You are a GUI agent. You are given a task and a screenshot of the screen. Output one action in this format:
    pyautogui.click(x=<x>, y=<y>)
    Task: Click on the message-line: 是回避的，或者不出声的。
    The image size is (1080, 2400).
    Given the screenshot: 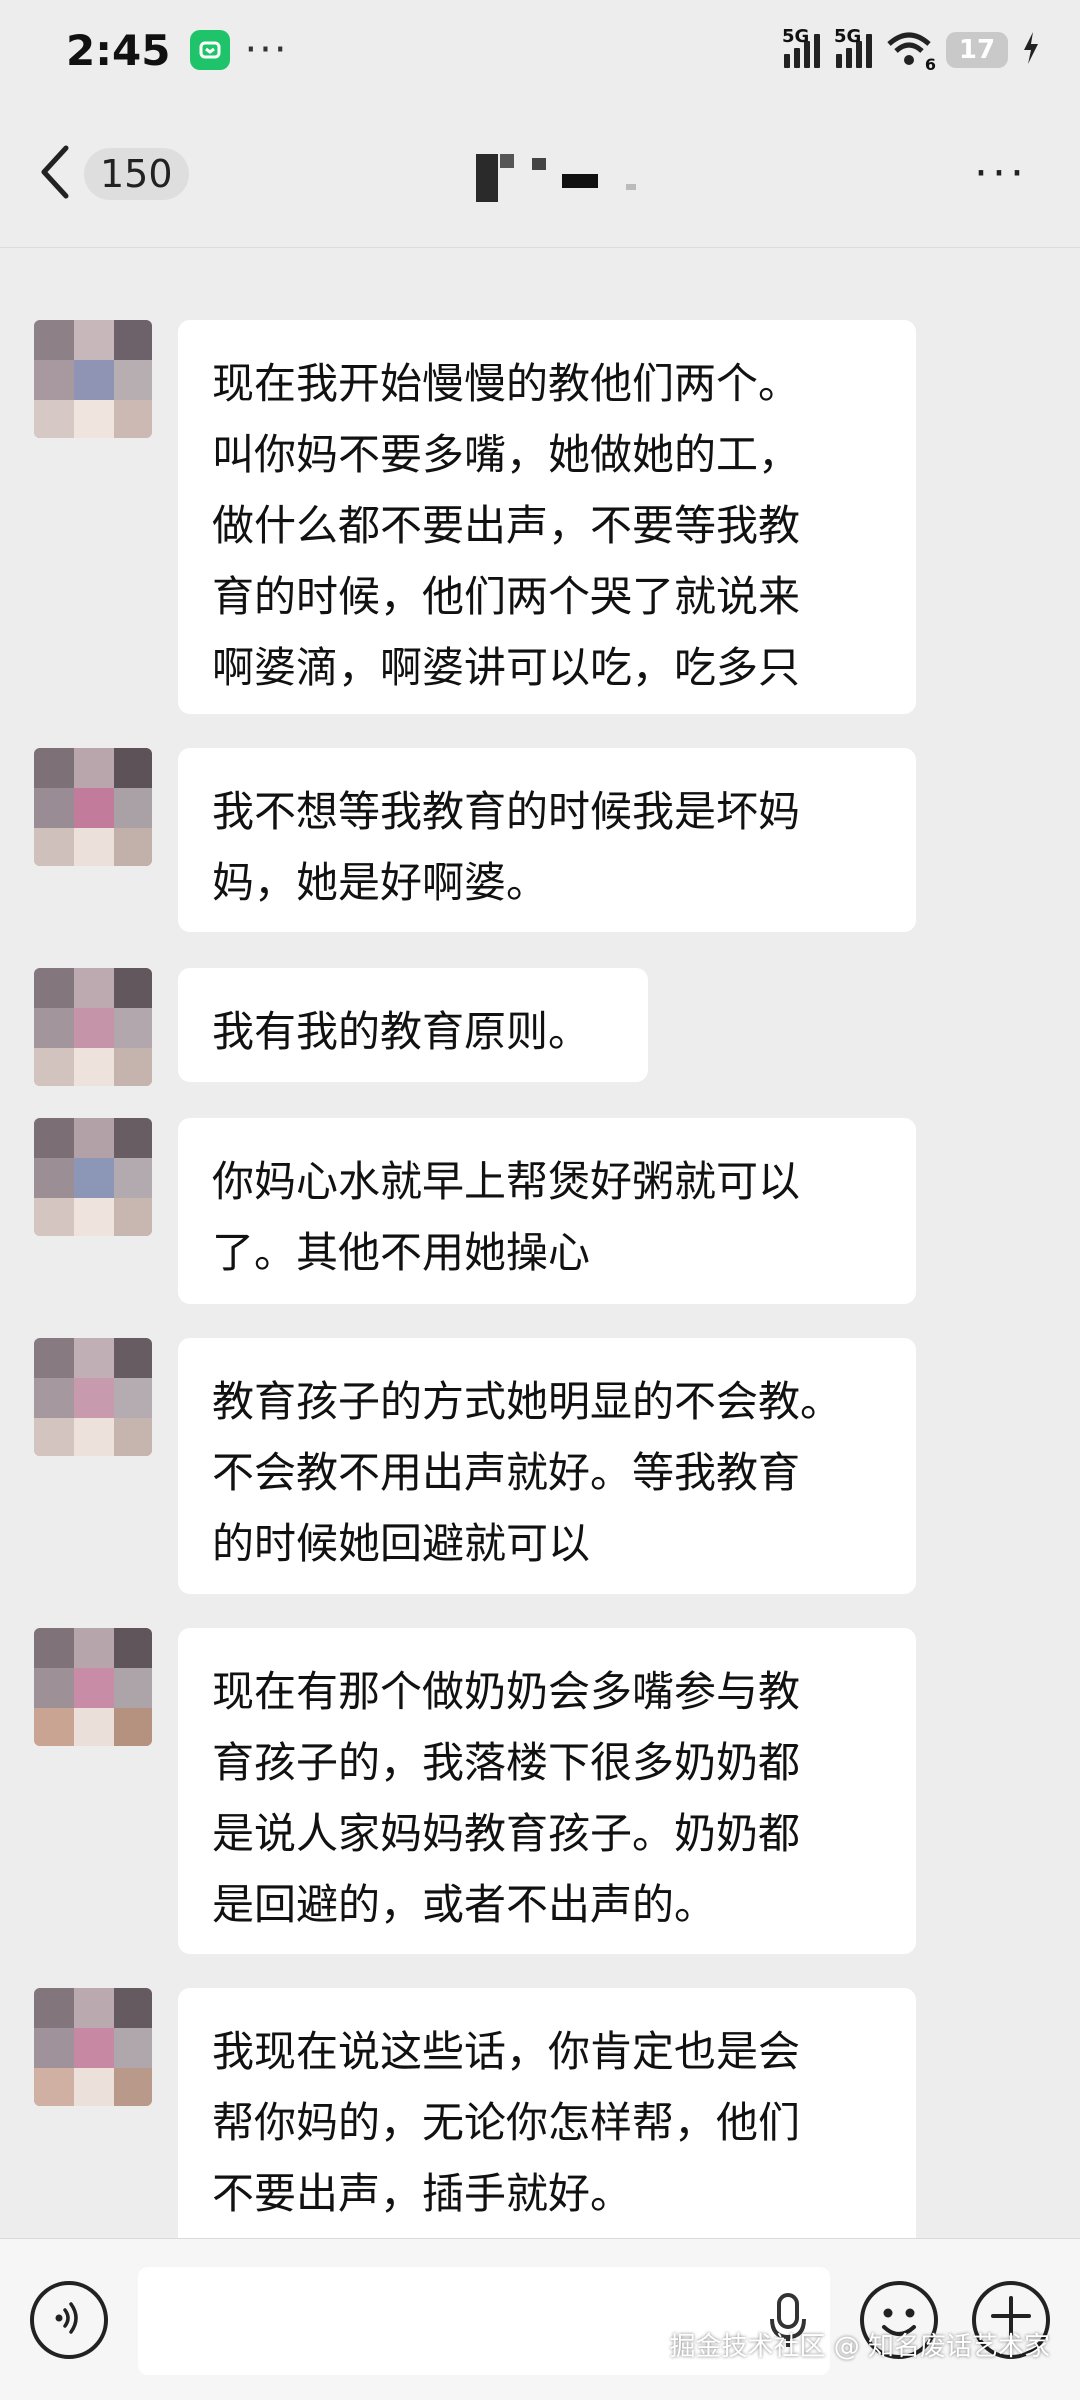 What is the action you would take?
    pyautogui.click(x=464, y=1904)
    